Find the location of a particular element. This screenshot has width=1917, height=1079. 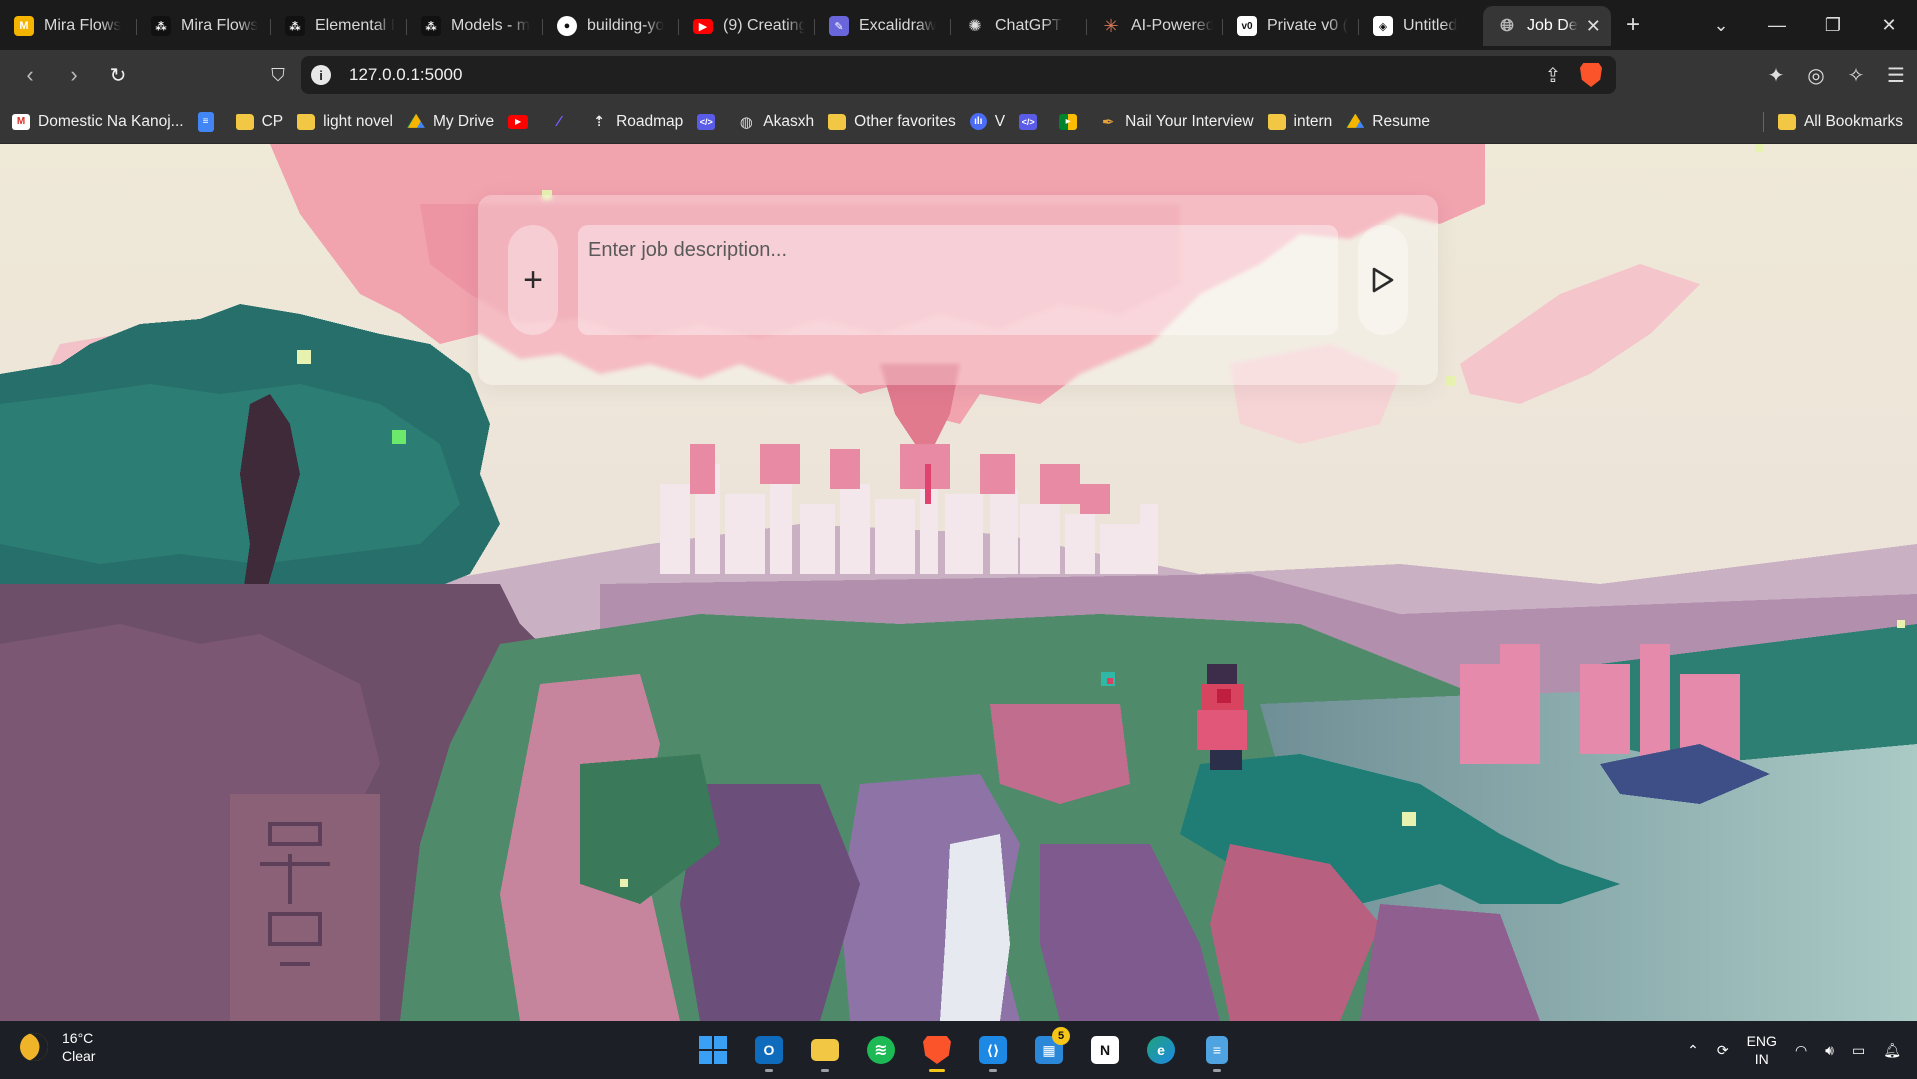

wallet-icon: ◎ is located at coordinates (1816, 75).